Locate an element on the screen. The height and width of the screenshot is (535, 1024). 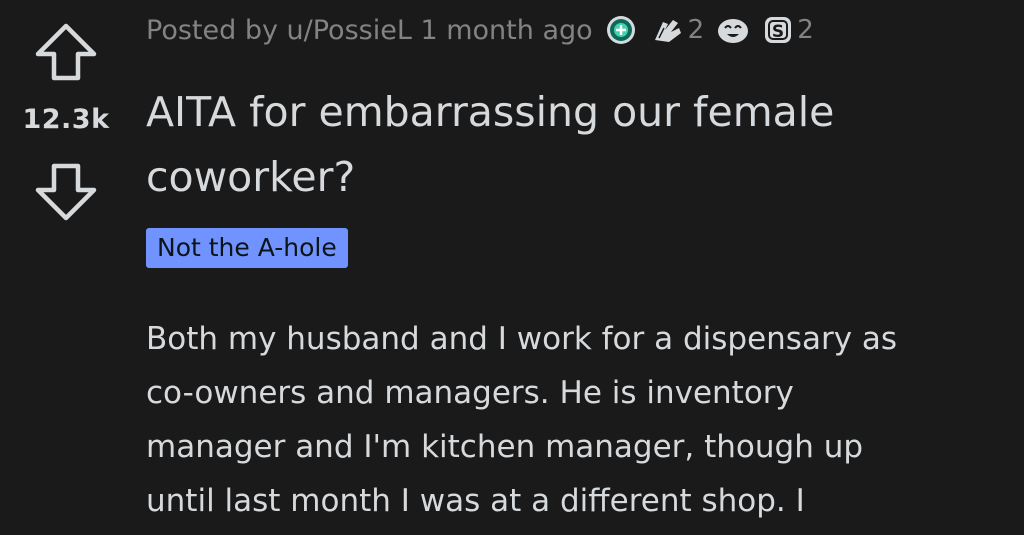
laughing-face-award is located at coordinates (733, 30).